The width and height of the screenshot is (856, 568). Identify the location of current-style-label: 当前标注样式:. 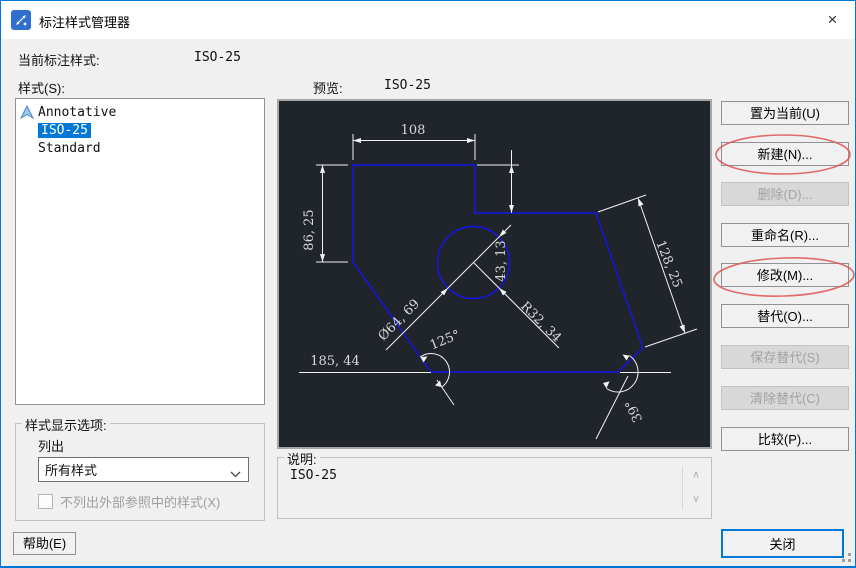
(59, 60).